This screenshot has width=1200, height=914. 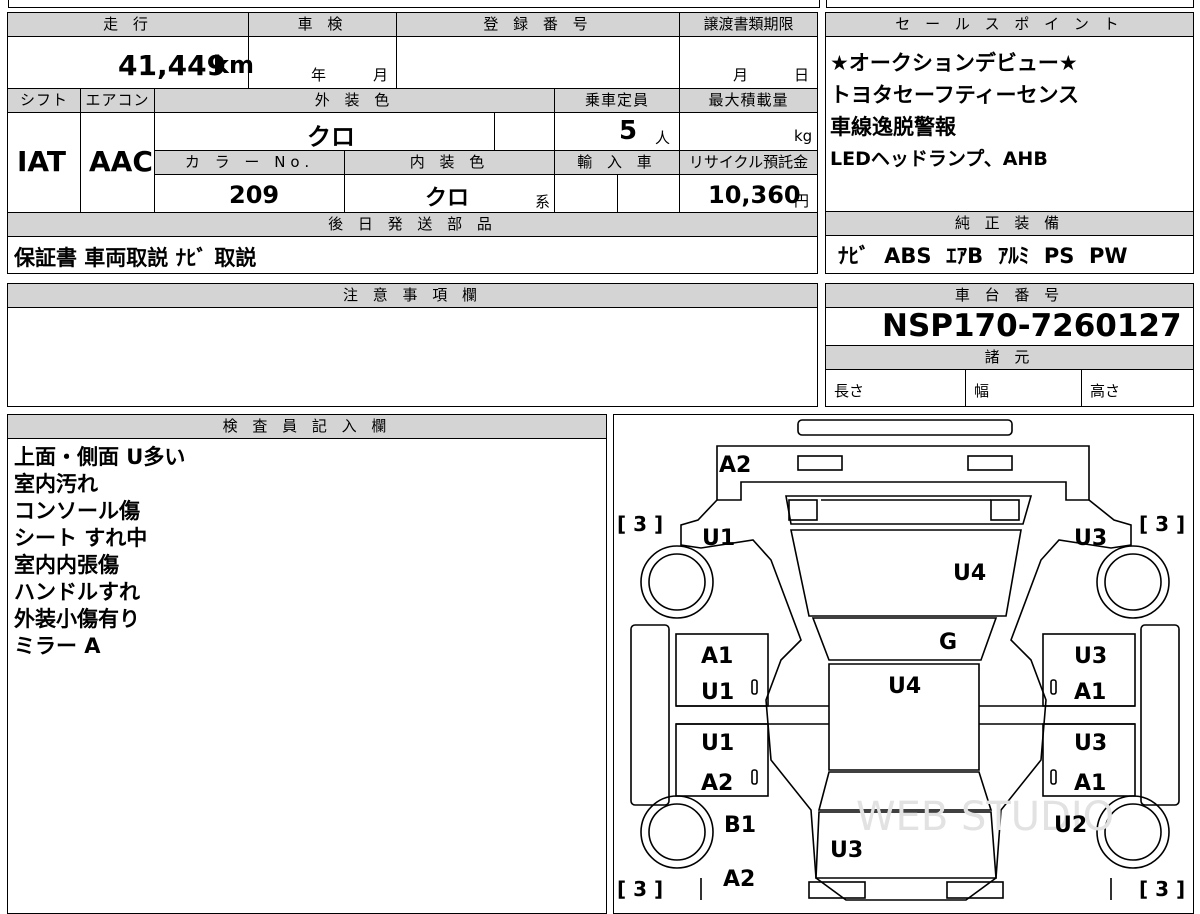 What do you see at coordinates (640, 524) in the screenshot?
I see `label-tire-rear-left: [ 3 ]` at bounding box center [640, 524].